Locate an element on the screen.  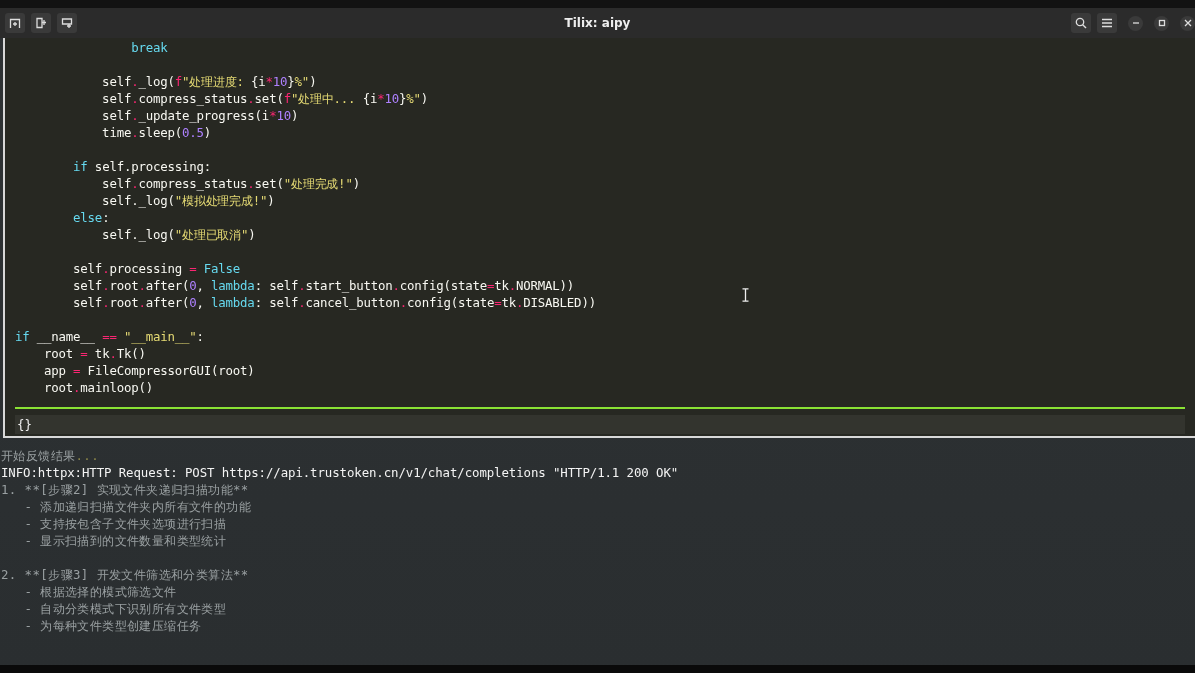
window-title: Tilix: aipy is located at coordinates (597, 23).